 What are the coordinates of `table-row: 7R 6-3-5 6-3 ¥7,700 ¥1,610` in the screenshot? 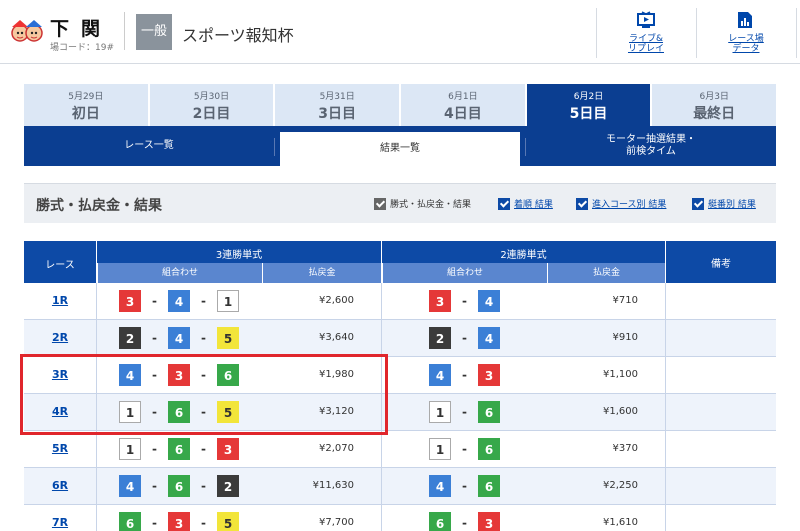 It's located at (400, 518).